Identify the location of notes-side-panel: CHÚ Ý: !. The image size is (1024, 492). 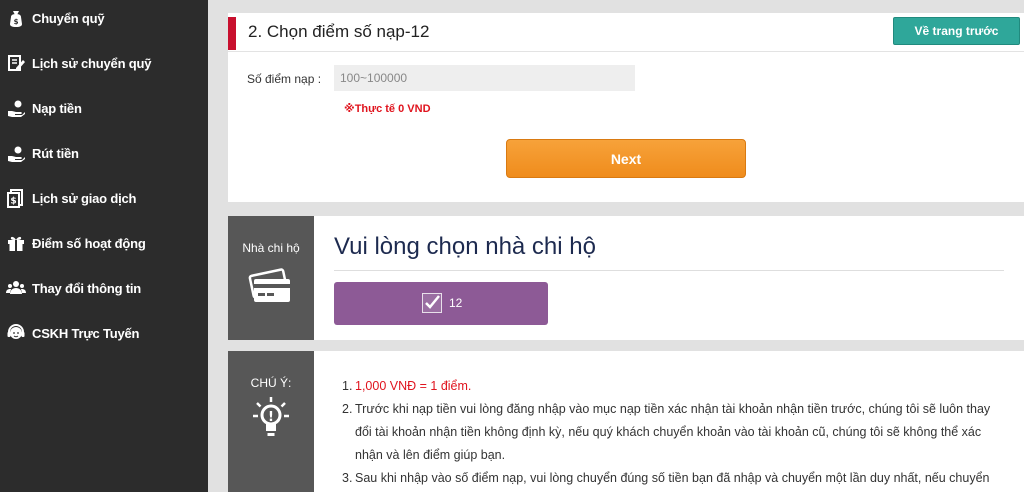
(271, 421).